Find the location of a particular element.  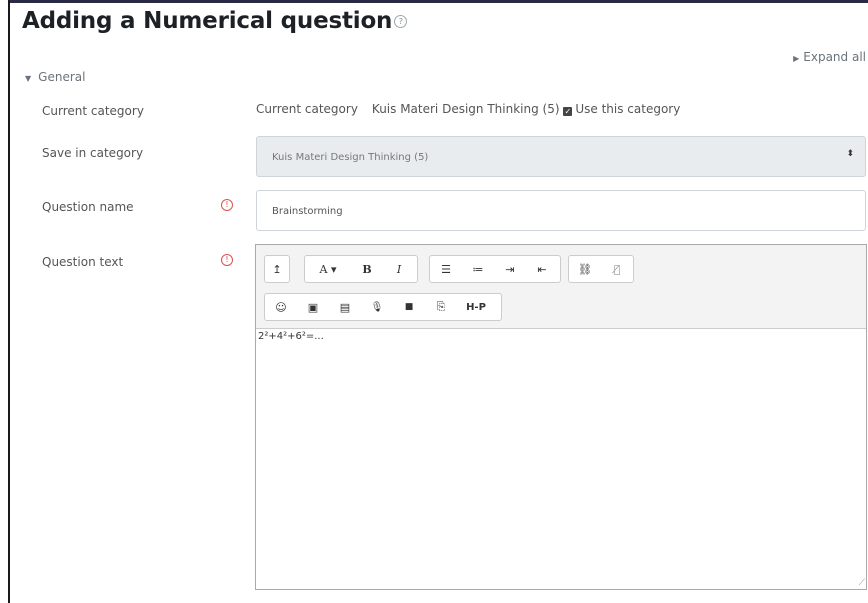

bold-button: B is located at coordinates (367, 269).